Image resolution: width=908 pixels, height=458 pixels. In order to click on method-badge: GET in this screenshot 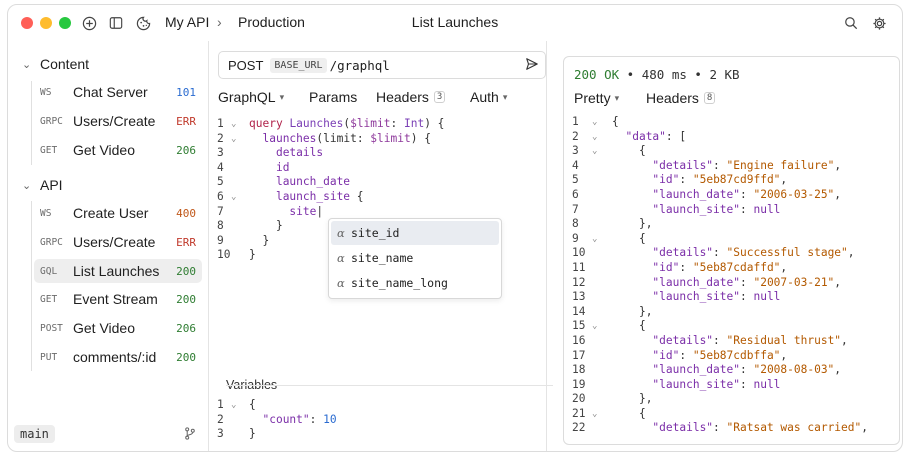, I will do `click(49, 299)`.